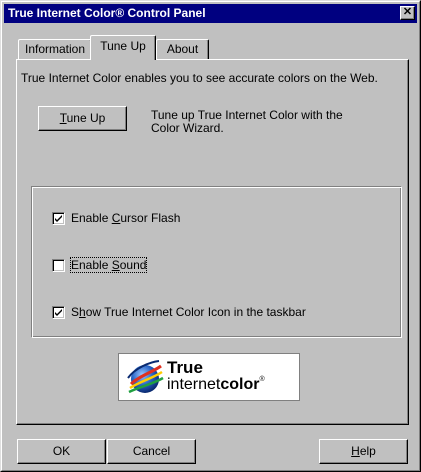  I want to click on sound-label: Enable Sound, so click(108, 265).